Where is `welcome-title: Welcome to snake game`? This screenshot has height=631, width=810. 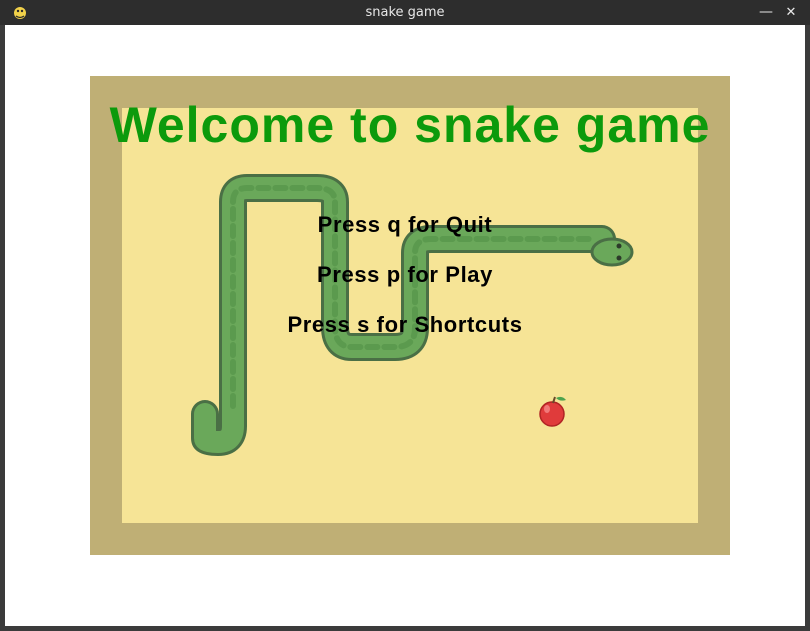 welcome-title: Welcome to snake game is located at coordinates (410, 125).